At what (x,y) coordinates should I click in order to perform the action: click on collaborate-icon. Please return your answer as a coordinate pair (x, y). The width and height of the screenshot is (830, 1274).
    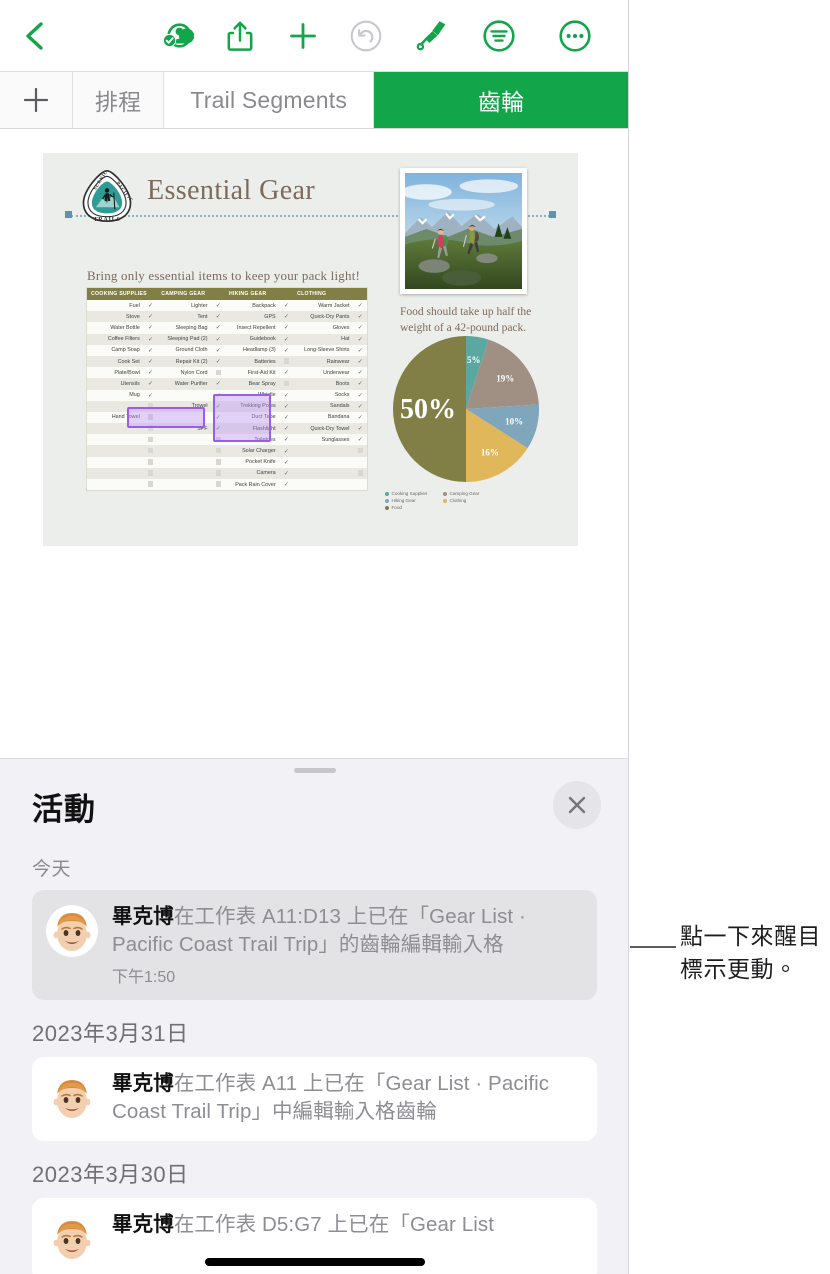
    Looking at the image, I should click on (177, 36).